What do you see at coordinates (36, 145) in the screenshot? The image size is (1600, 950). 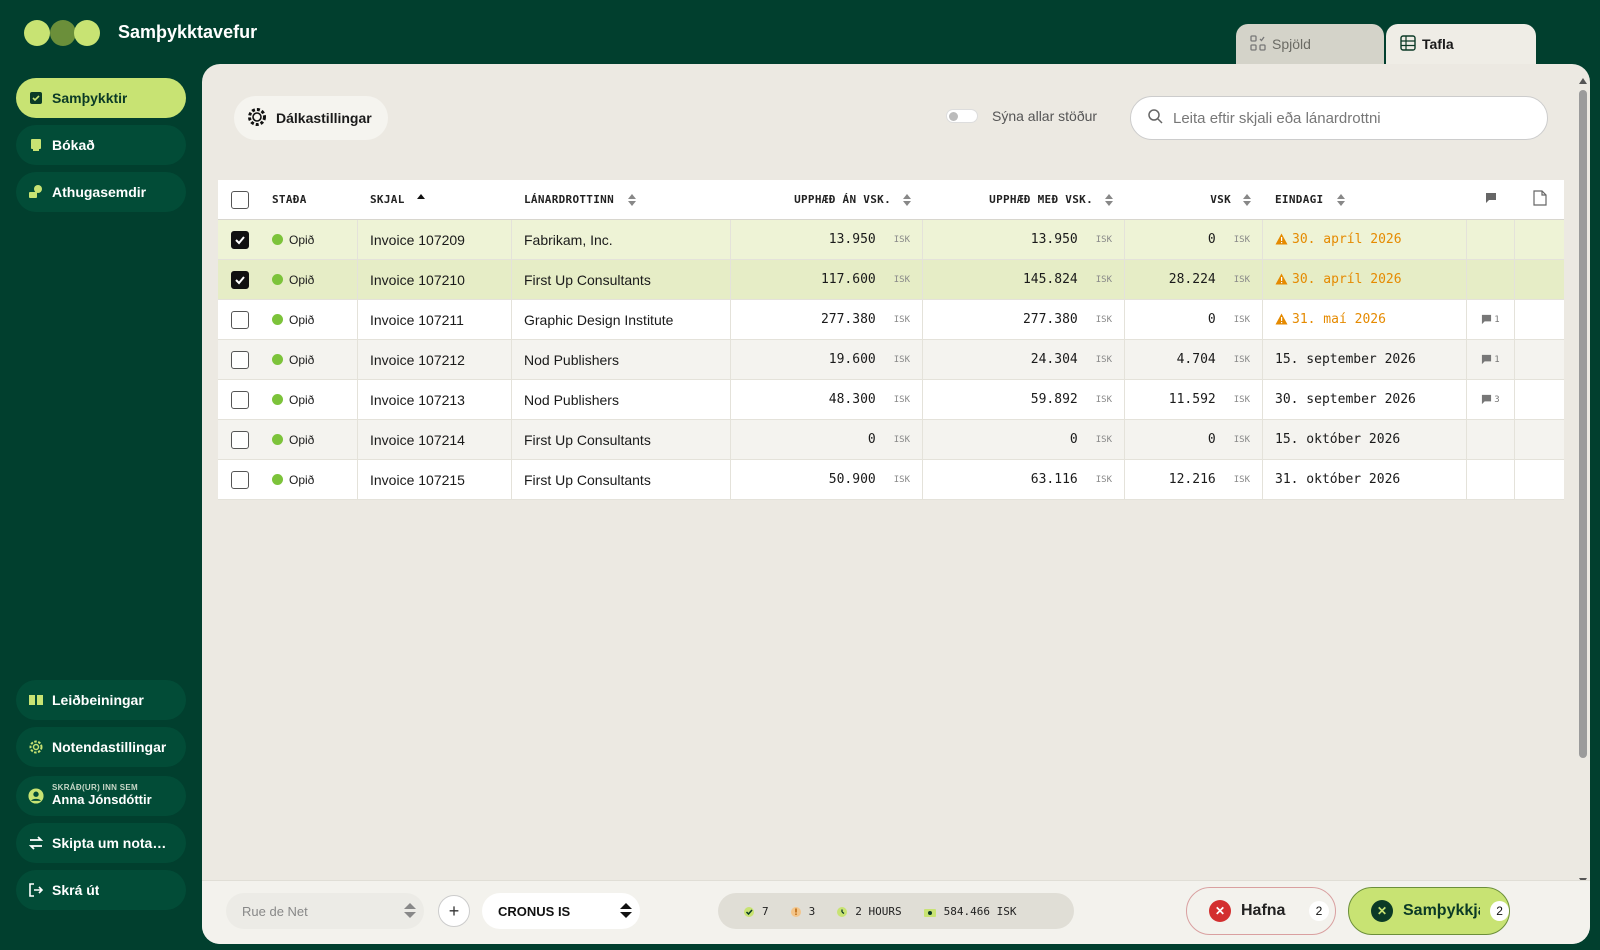 I see `book-icon` at bounding box center [36, 145].